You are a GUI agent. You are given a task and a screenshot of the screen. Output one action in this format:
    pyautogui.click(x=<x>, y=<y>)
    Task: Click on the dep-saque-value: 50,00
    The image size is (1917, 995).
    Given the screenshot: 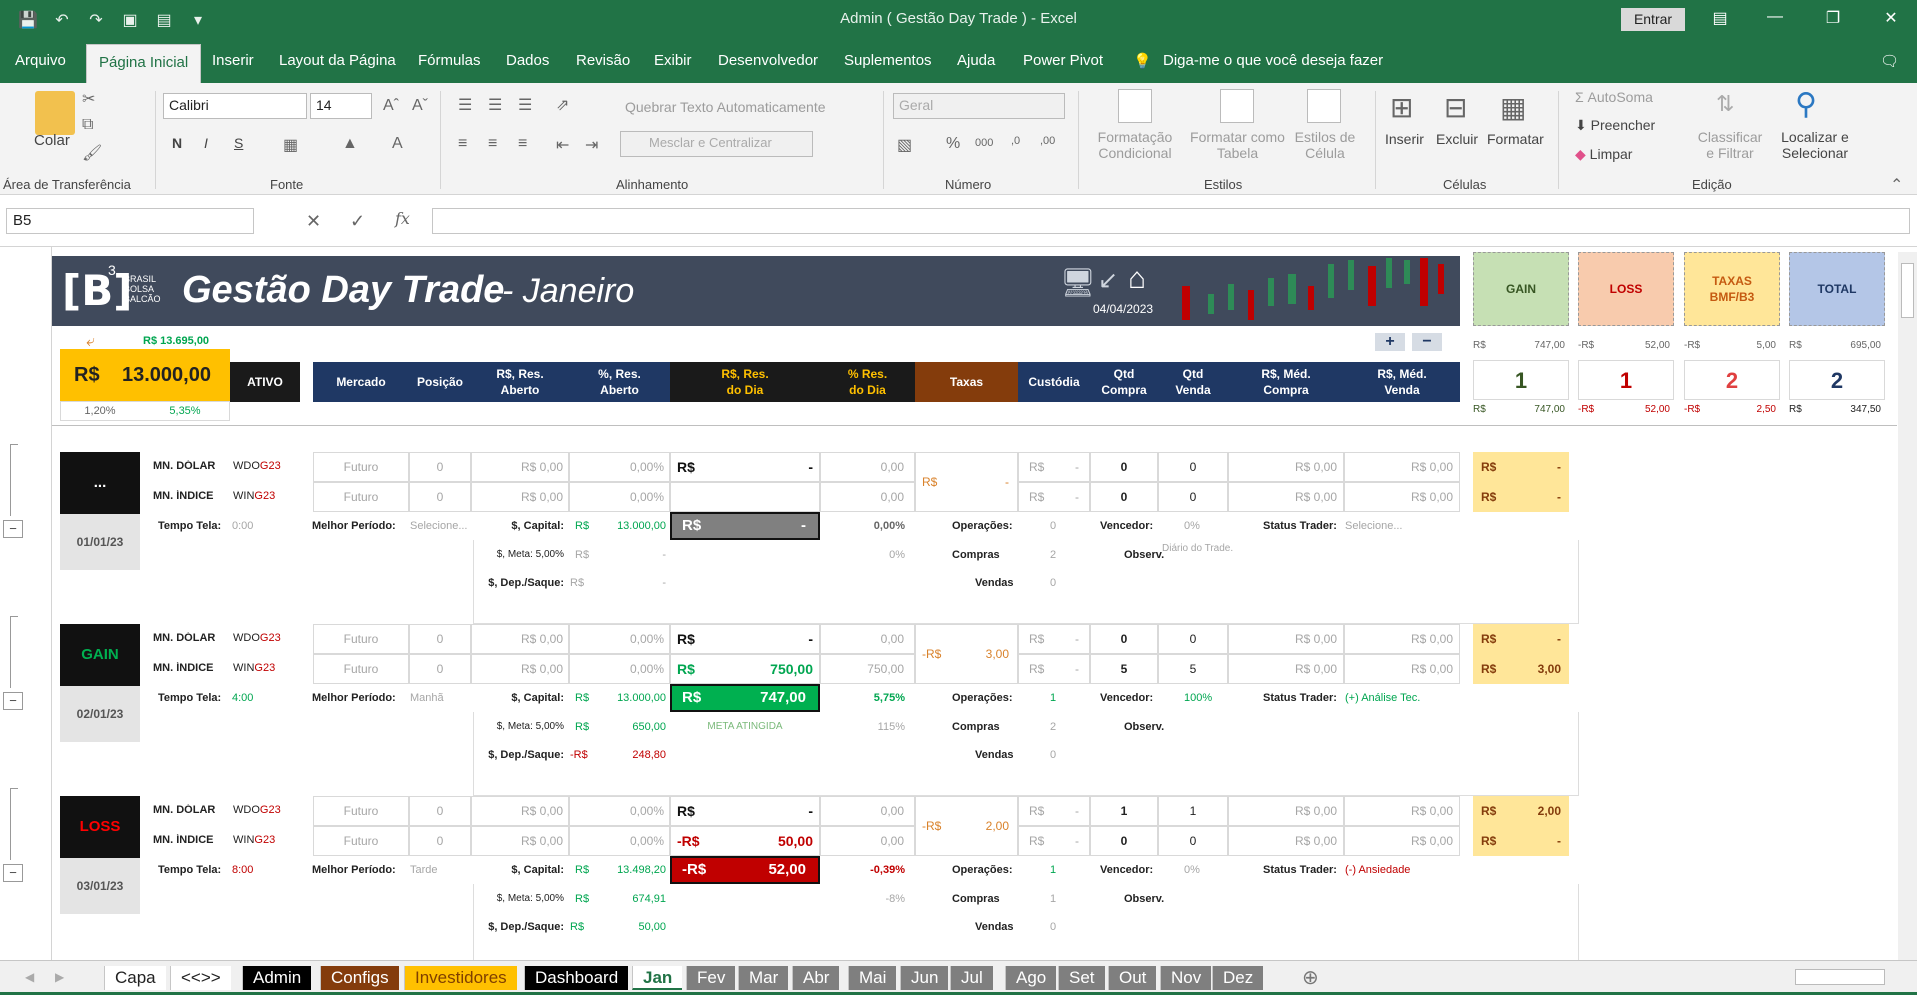 What is the action you would take?
    pyautogui.click(x=631, y=927)
    